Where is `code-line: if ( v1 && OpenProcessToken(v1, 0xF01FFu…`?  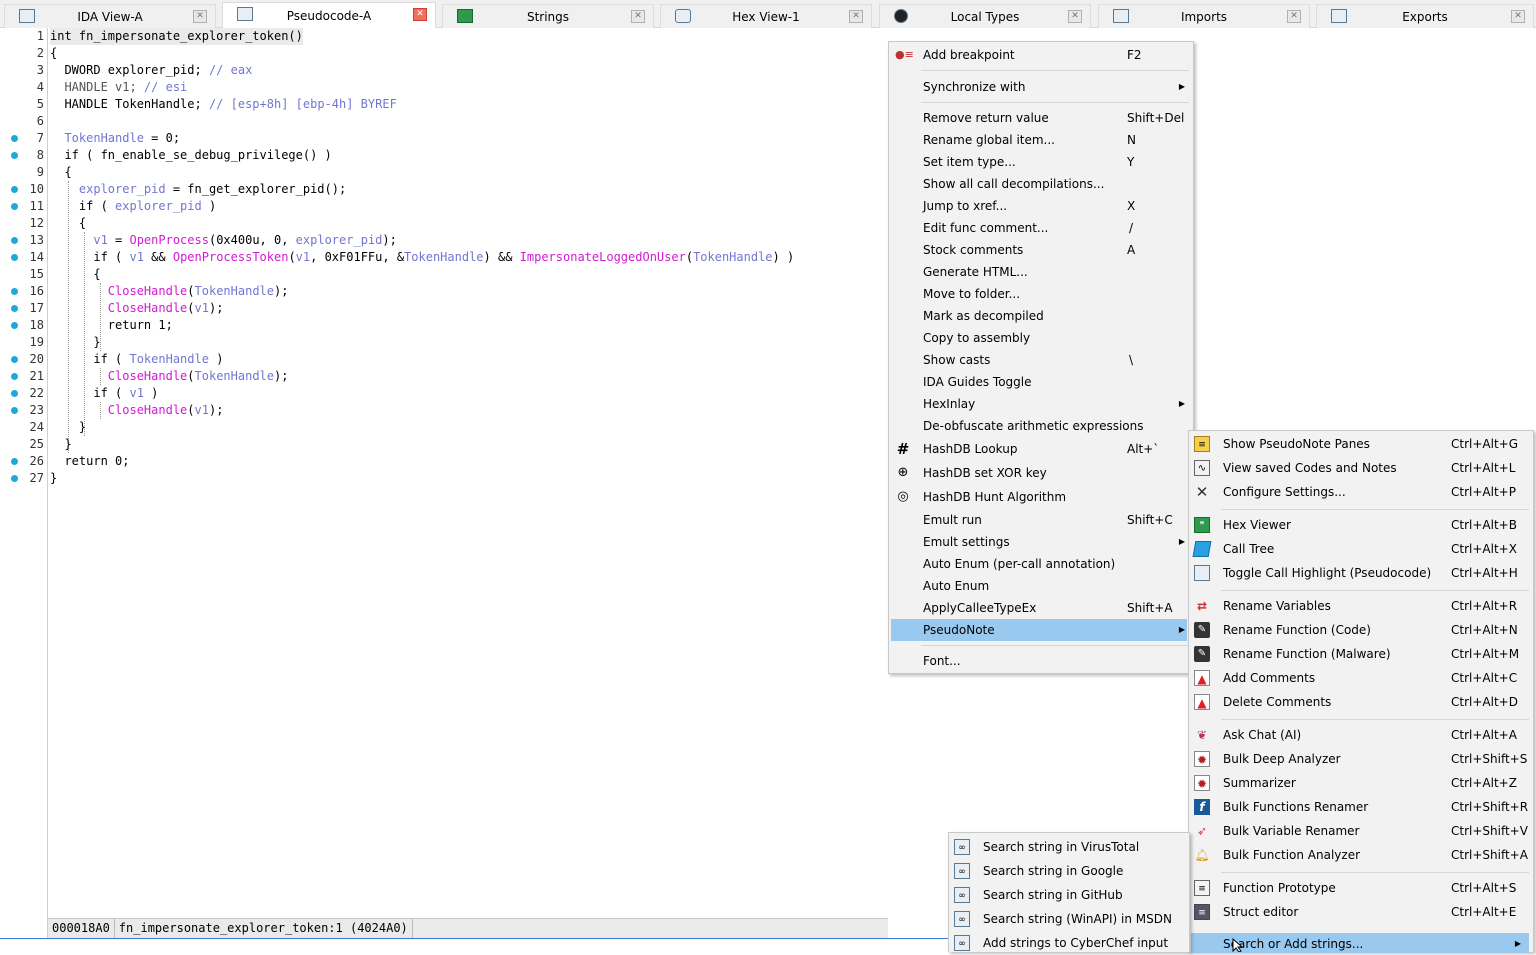 code-line: if ( v1 && OpenProcessToken(v1, 0xF01FFu… is located at coordinates (422, 257).